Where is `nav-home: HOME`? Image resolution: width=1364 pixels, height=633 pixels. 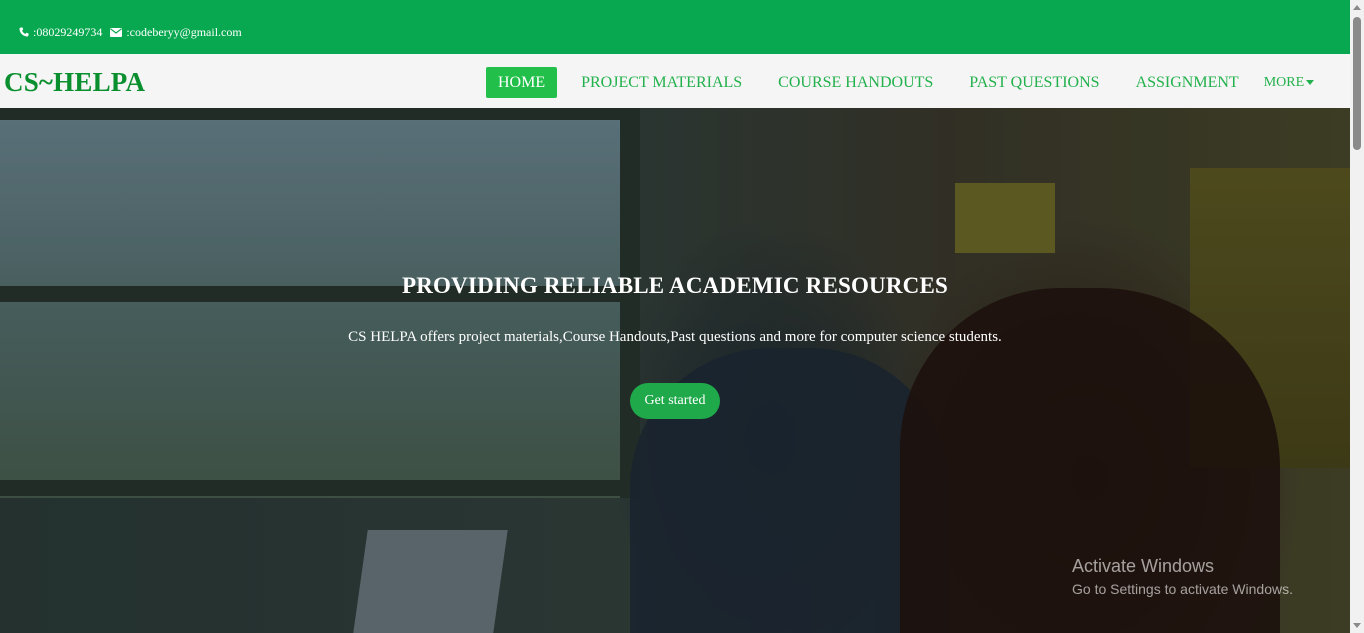
nav-home: HOME is located at coordinates (522, 82).